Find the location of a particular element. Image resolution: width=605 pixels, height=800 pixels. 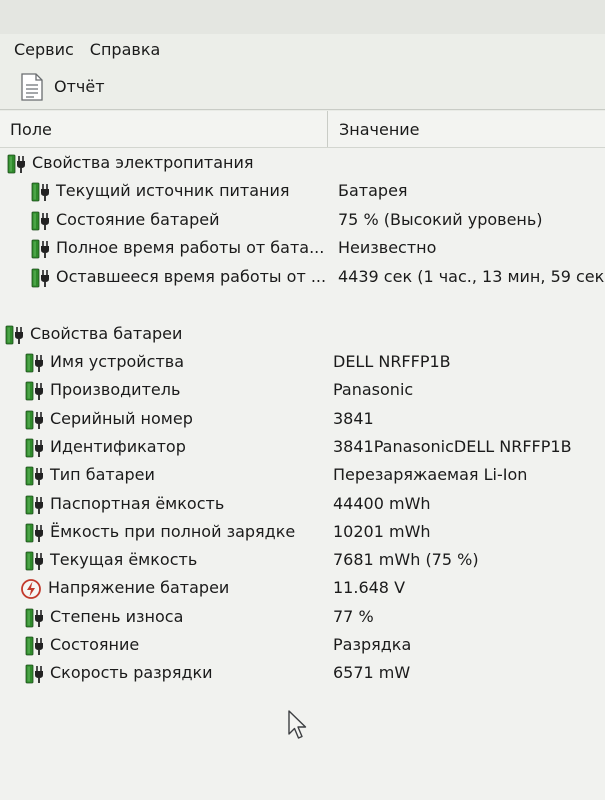

list-item: Производитель Panasonic is located at coordinates (302, 390).